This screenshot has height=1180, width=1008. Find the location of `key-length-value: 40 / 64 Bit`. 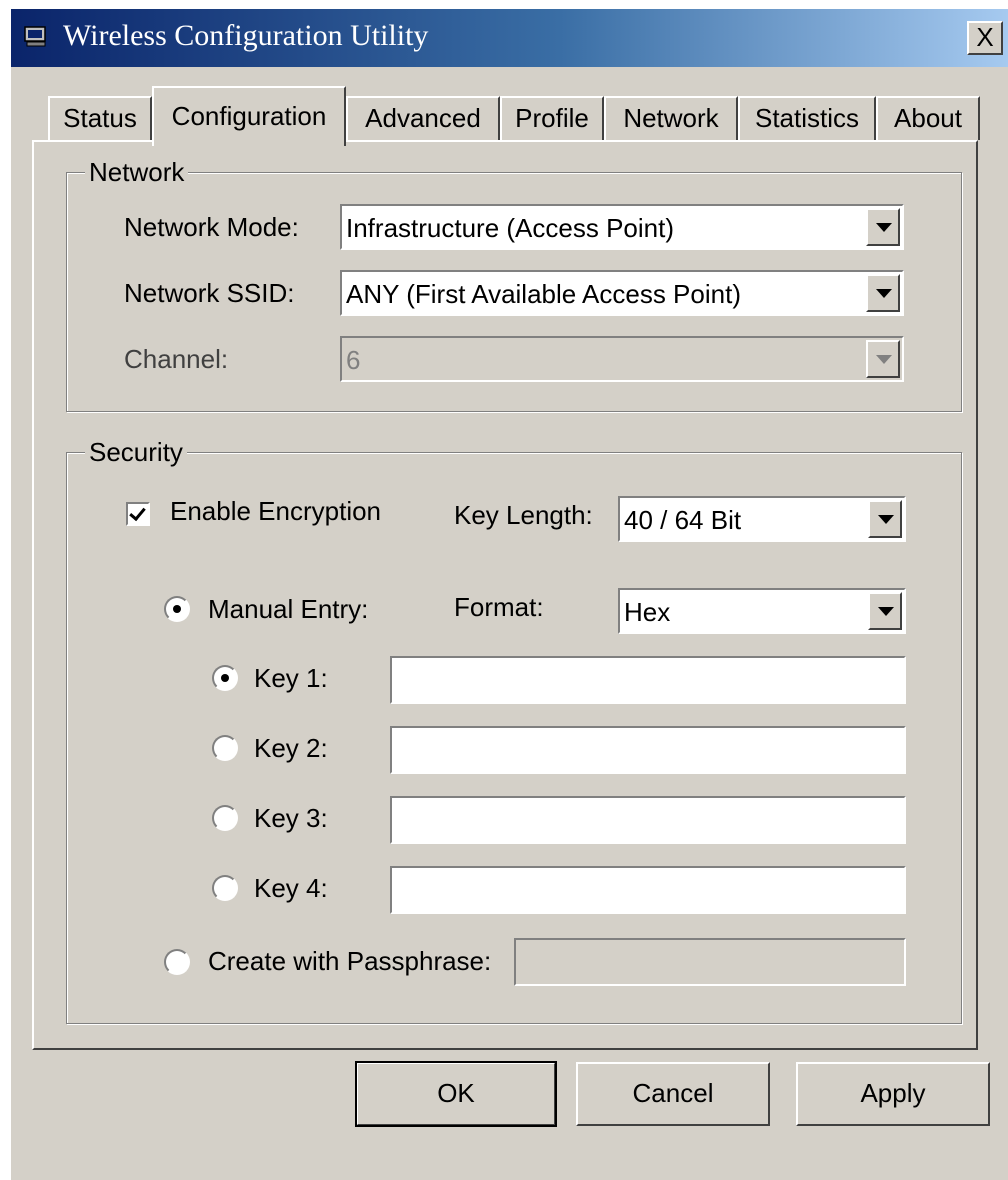

key-length-value: 40 / 64 Bit is located at coordinates (683, 520).